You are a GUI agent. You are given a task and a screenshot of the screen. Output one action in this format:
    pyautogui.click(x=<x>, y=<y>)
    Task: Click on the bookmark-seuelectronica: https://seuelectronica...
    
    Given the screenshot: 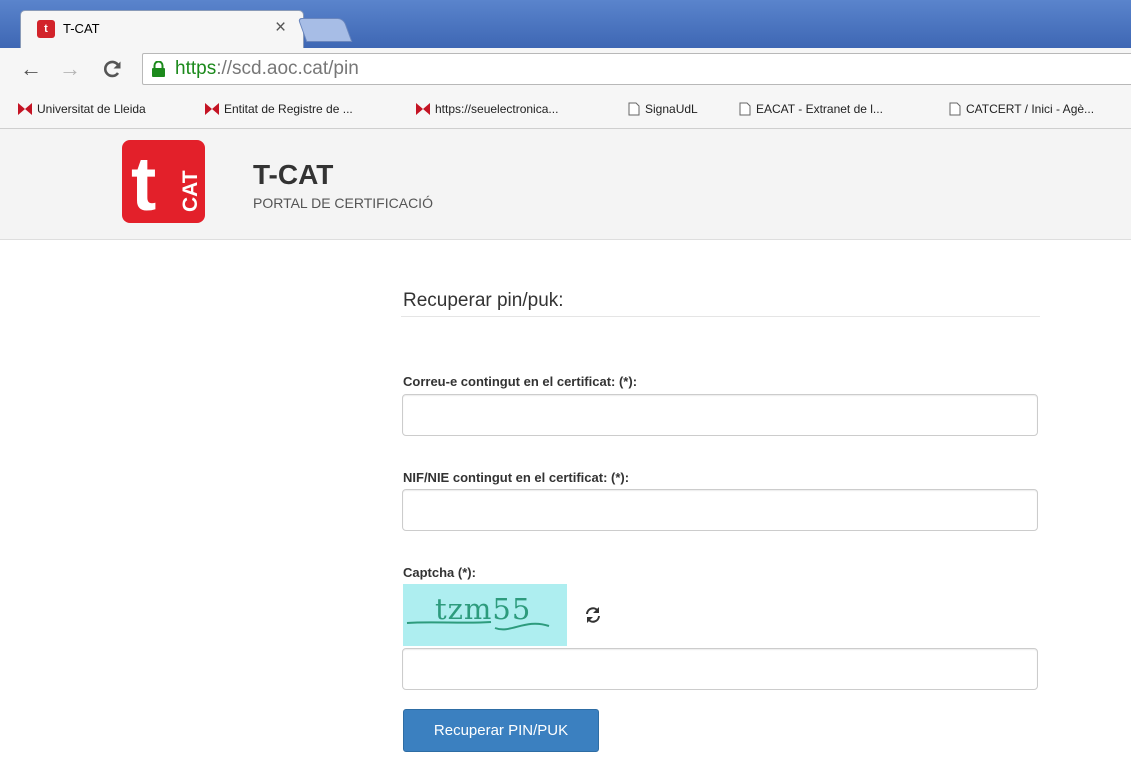 What is the action you would take?
    pyautogui.click(x=487, y=109)
    